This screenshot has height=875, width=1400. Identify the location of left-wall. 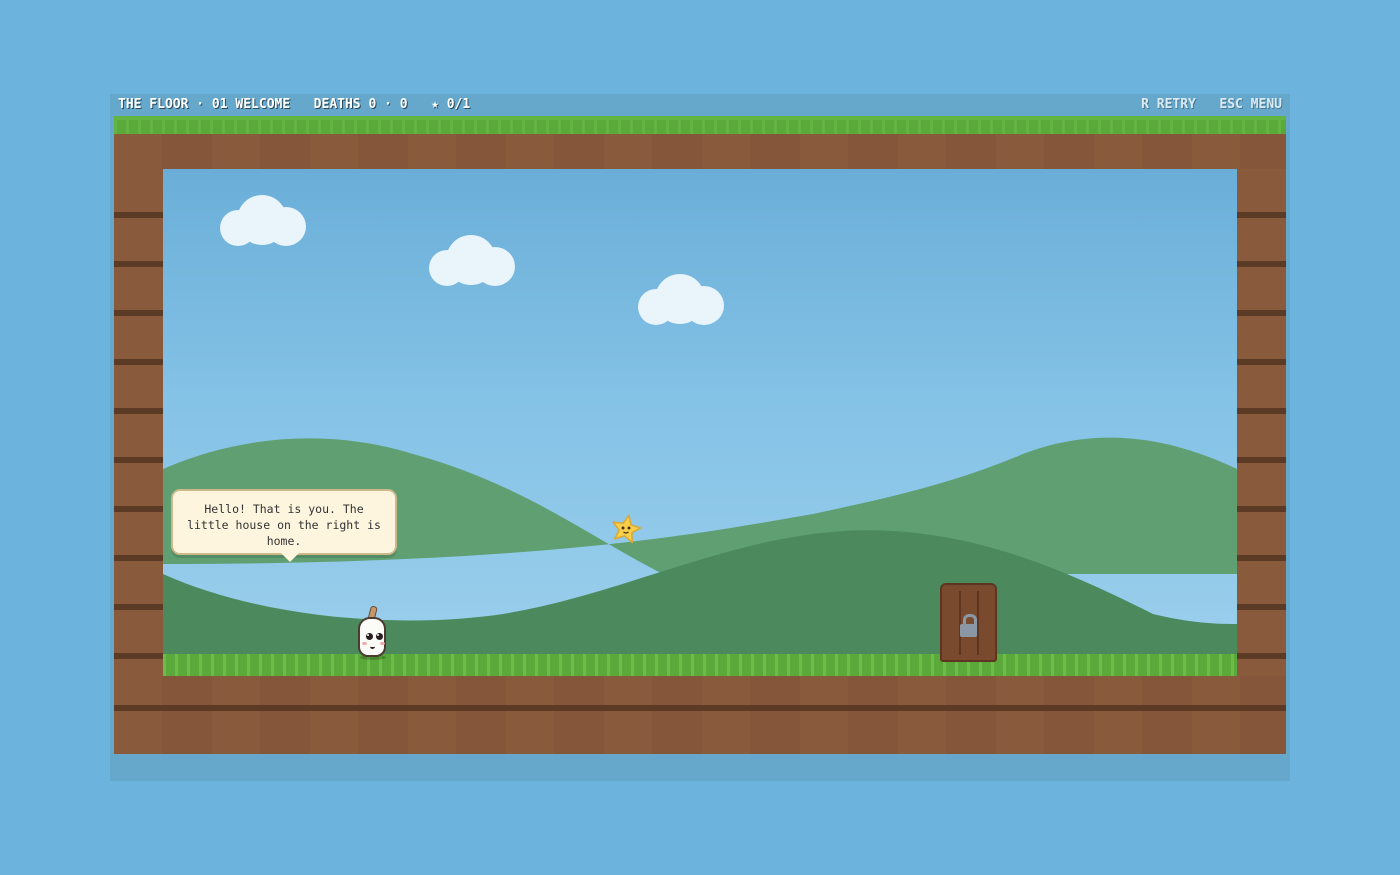
(138, 422).